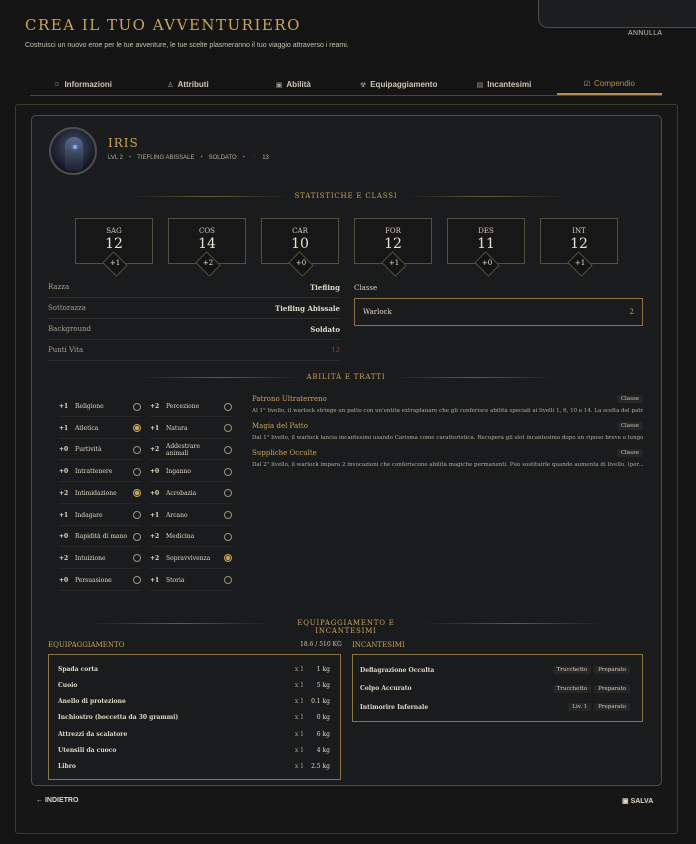  I want to click on skill-name: Intuizione, so click(90, 558).